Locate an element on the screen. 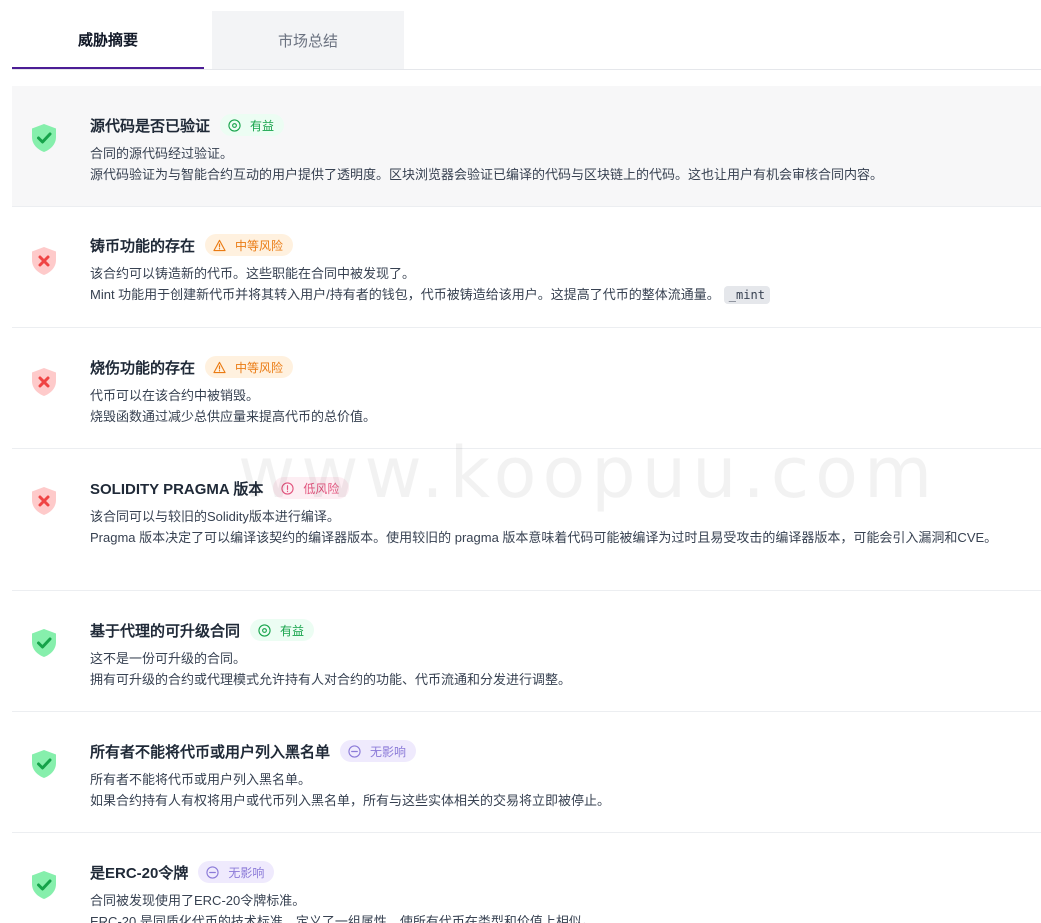 The height and width of the screenshot is (923, 1041). item-title: 铸币功能的存在 is located at coordinates (143, 246).